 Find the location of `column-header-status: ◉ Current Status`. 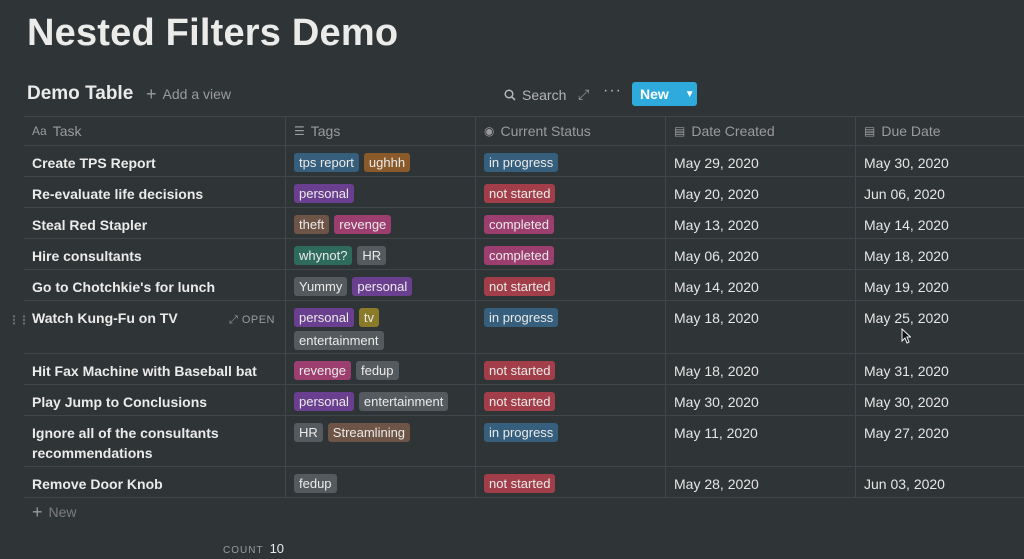

column-header-status: ◉ Current Status is located at coordinates (571, 131).